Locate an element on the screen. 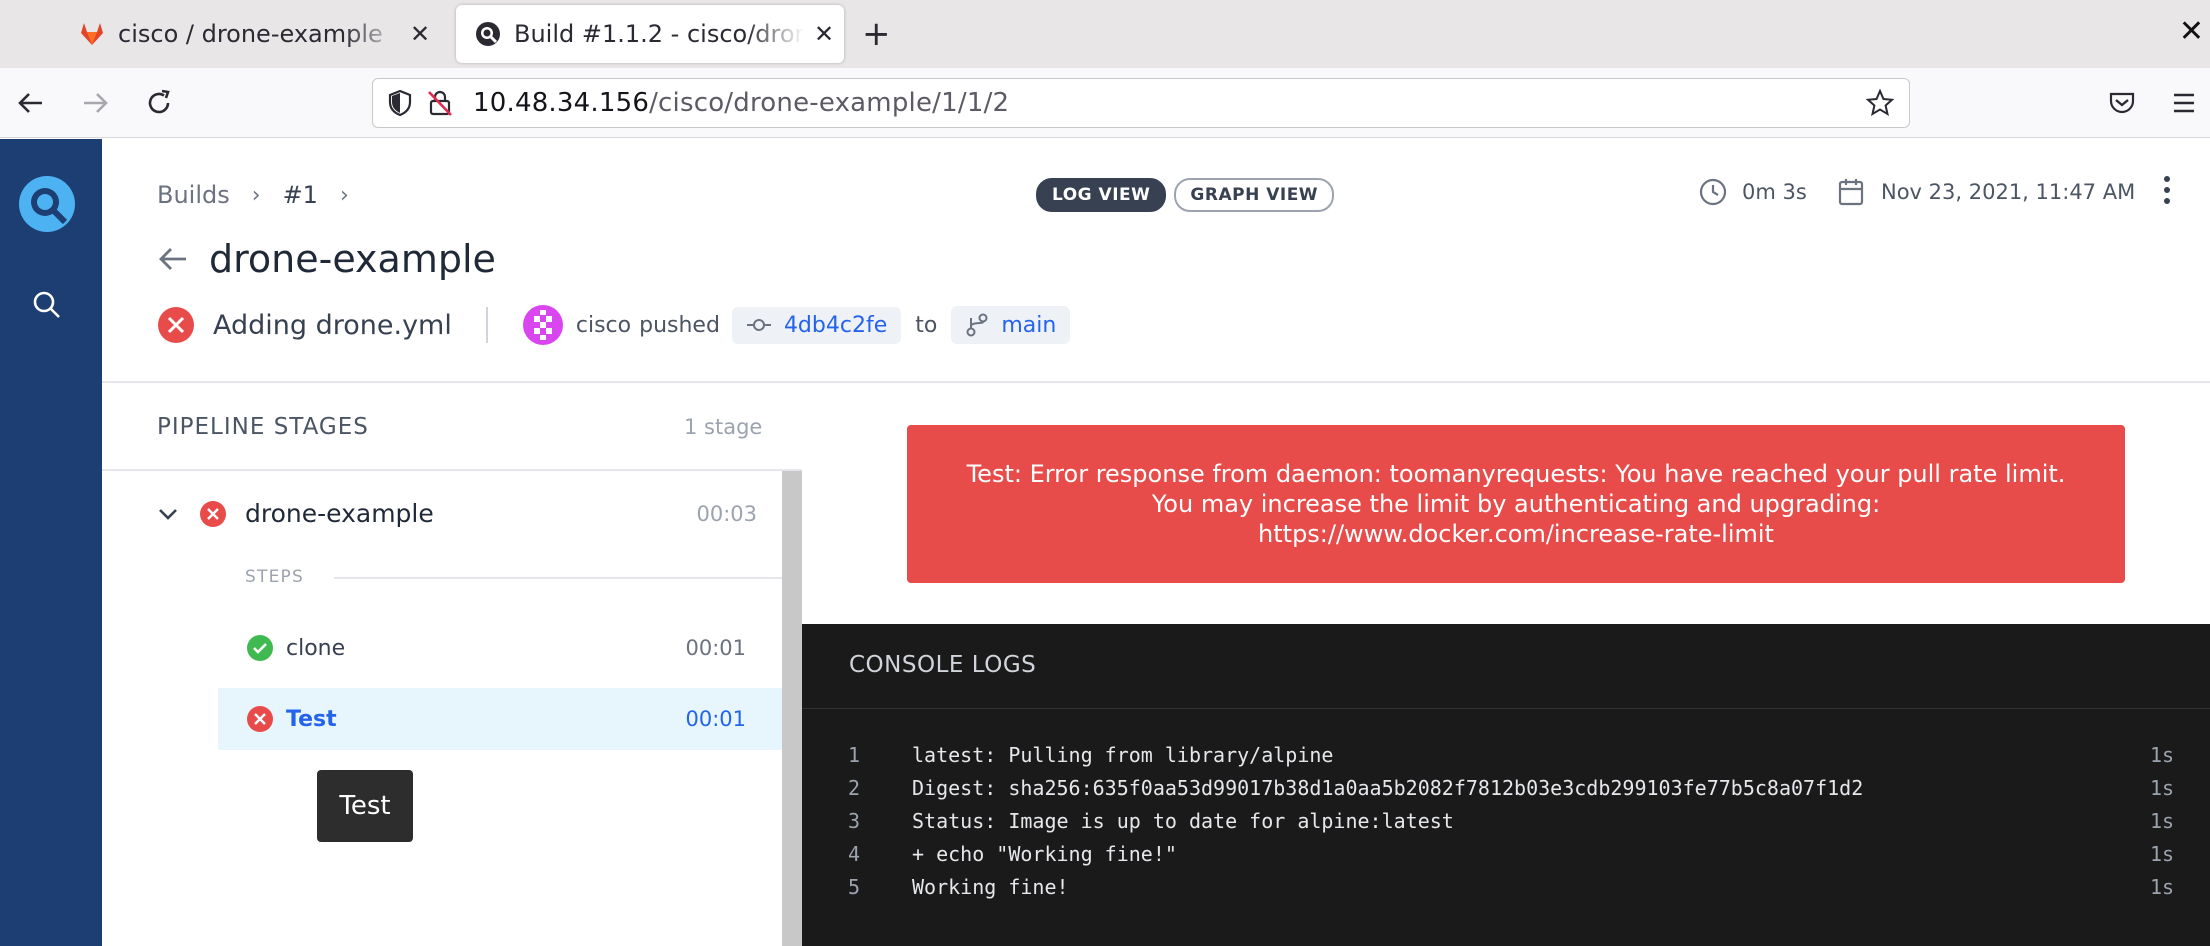 This screenshot has width=2210, height=946. branch-link: main is located at coordinates (1011, 325).